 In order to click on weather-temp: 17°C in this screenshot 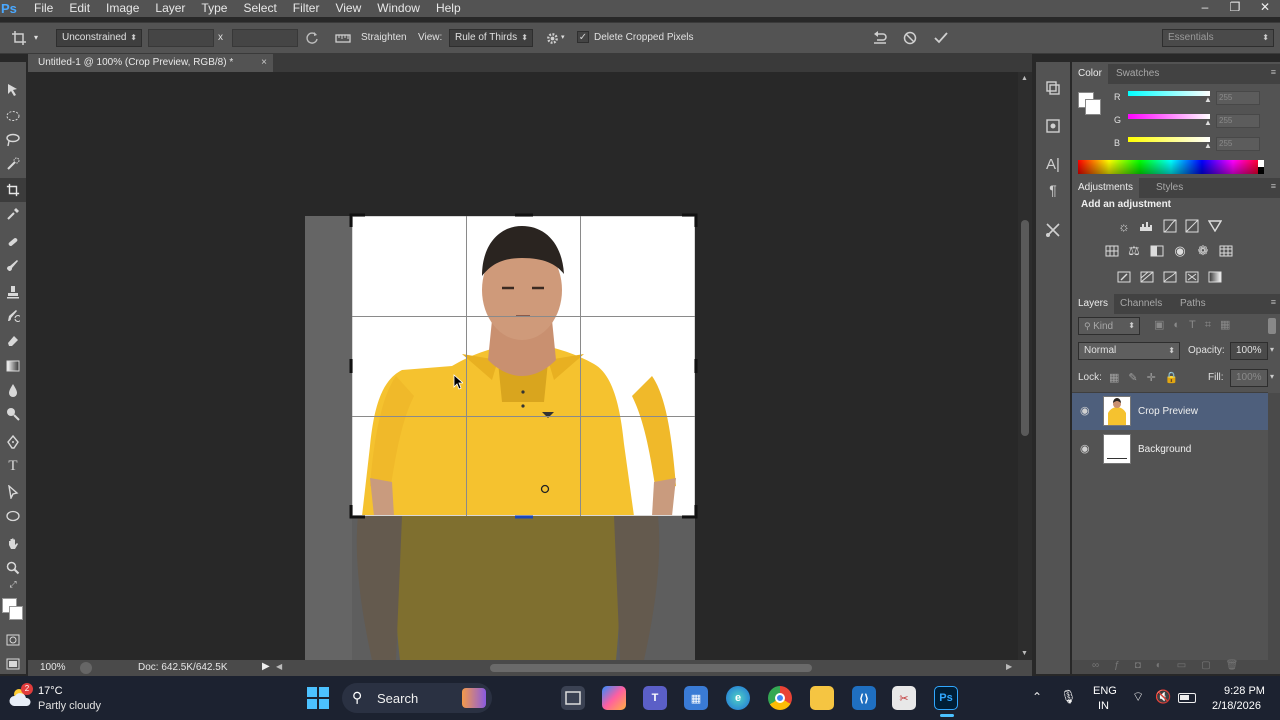, I will do `click(50, 691)`.